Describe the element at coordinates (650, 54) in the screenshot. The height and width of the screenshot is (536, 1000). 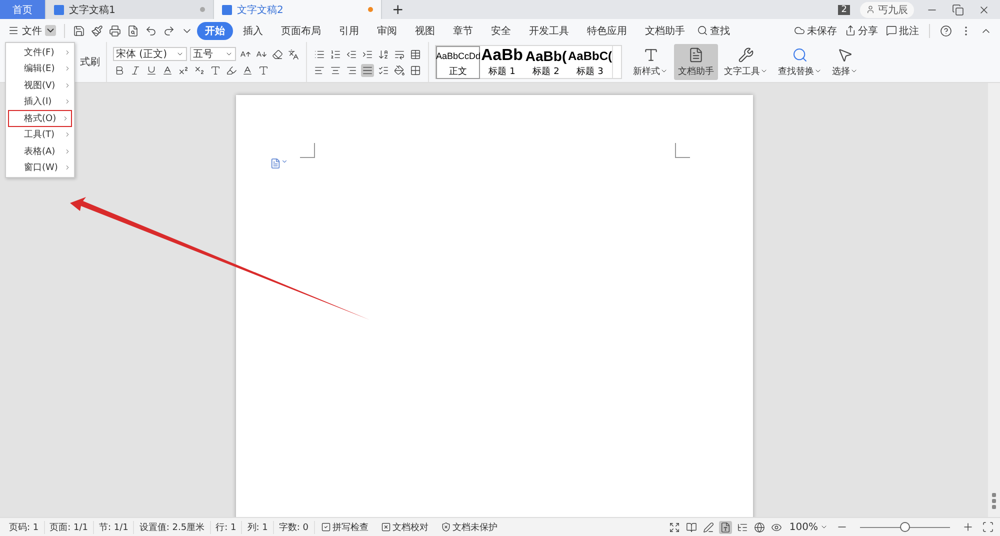
I see `new-style-icon` at that location.